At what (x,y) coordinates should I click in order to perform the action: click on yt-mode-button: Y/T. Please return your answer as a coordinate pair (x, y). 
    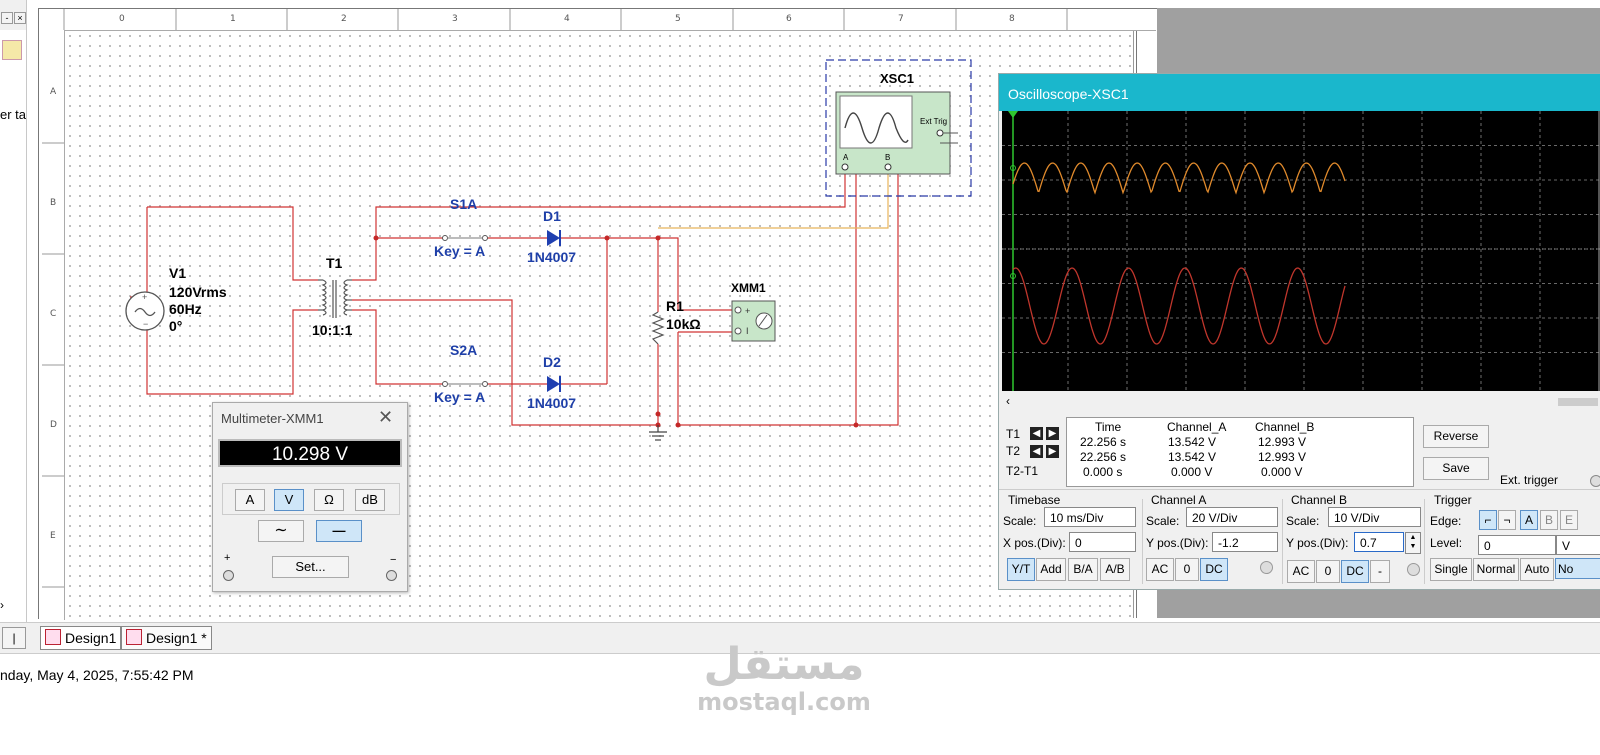
    Looking at the image, I should click on (1021, 569).